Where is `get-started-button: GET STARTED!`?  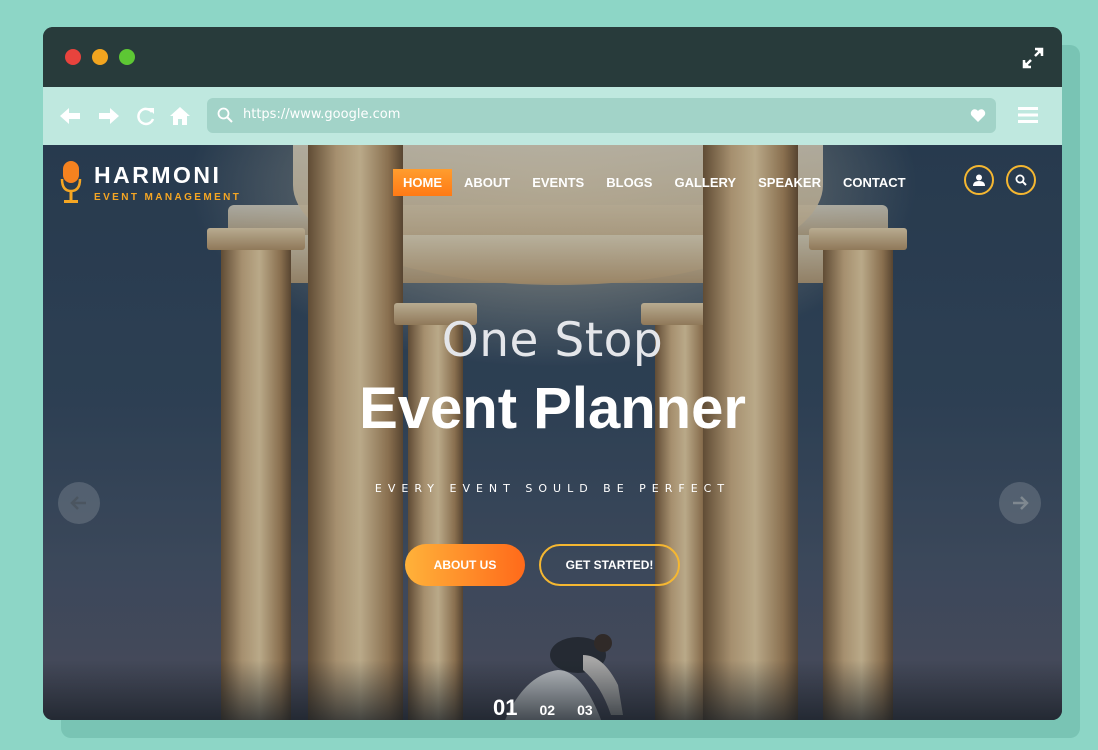 get-started-button: GET STARTED! is located at coordinates (609, 565).